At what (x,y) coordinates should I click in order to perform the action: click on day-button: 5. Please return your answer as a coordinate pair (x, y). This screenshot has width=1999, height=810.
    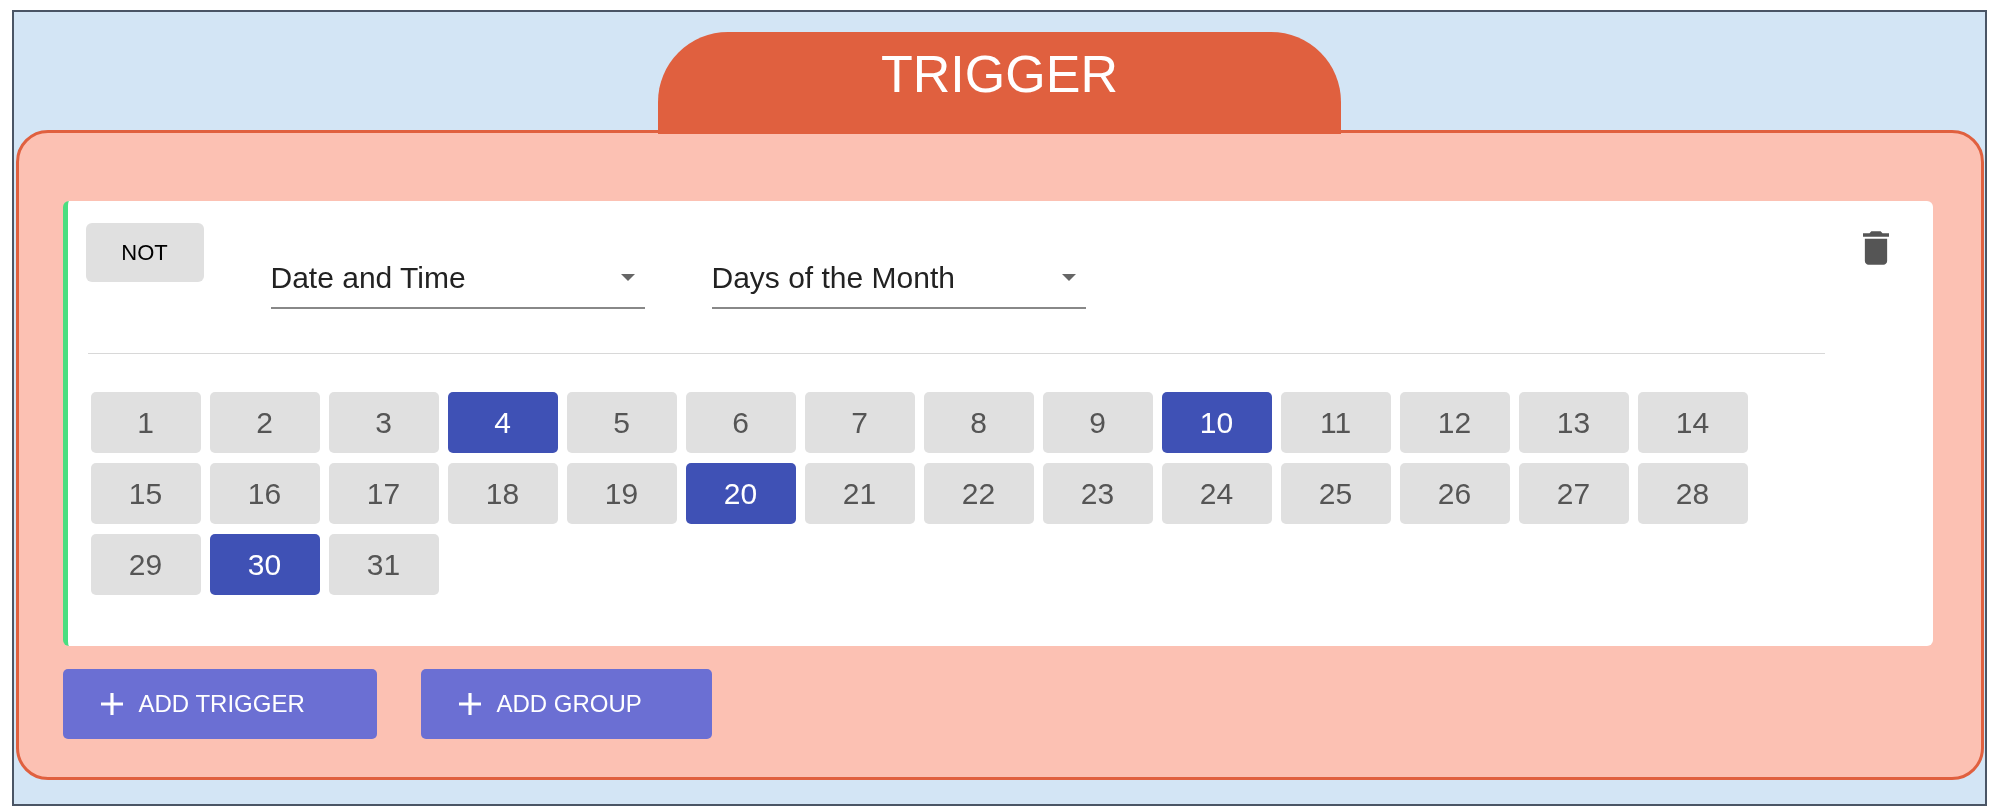
    Looking at the image, I should click on (621, 422).